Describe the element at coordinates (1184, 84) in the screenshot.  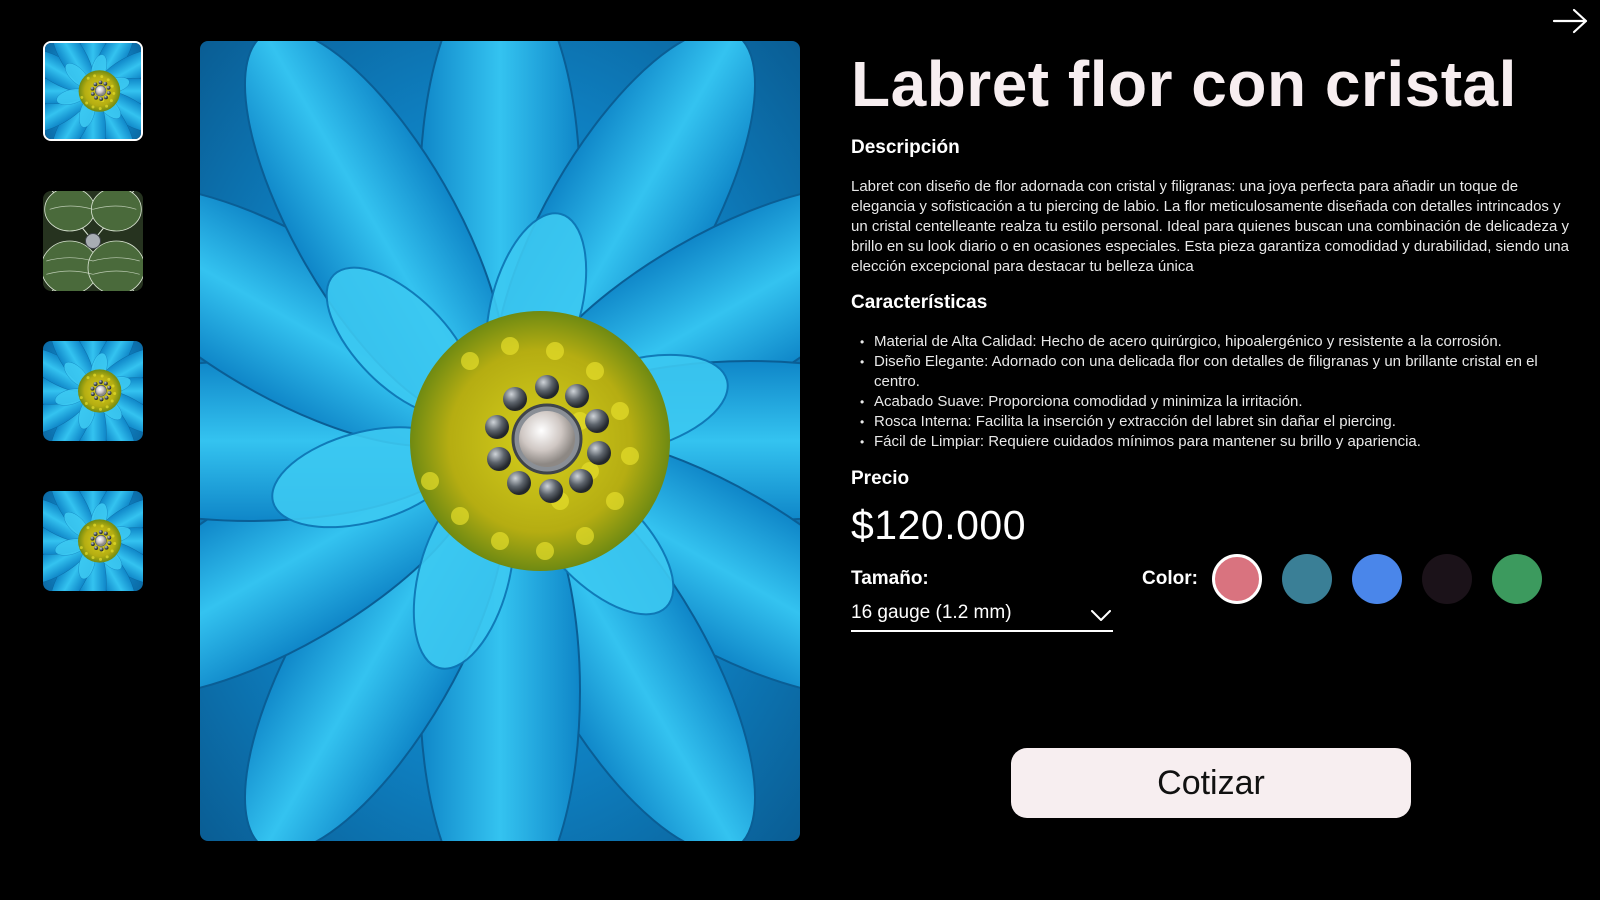
I see `product-title: Labret flor con cristal` at that location.